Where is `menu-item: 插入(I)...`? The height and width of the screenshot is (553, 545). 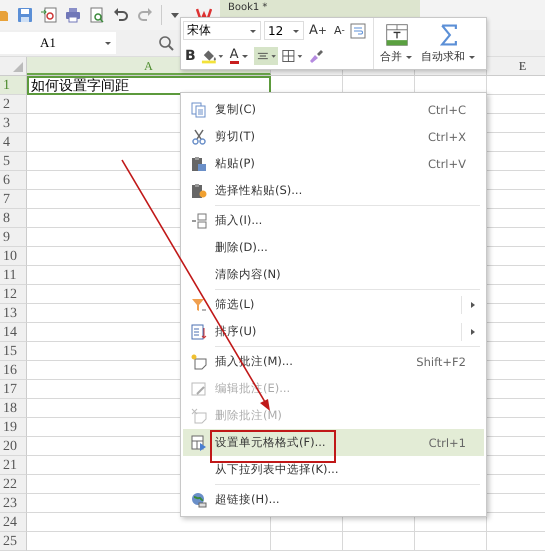
menu-item: 插入(I)... is located at coordinates (333, 220).